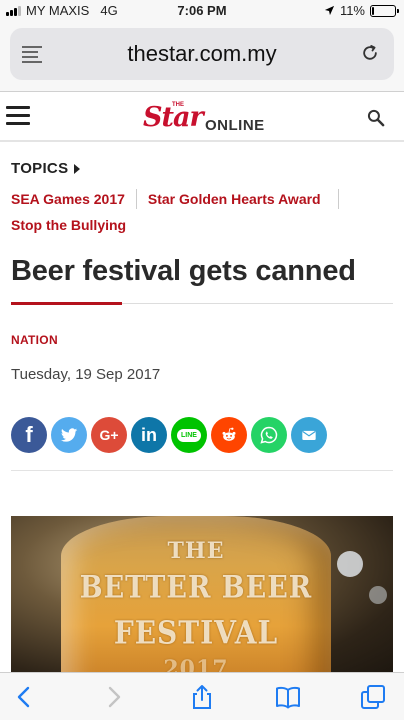 Image resolution: width=404 pixels, height=720 pixels. I want to click on twitter-bird-icon, so click(69, 435).